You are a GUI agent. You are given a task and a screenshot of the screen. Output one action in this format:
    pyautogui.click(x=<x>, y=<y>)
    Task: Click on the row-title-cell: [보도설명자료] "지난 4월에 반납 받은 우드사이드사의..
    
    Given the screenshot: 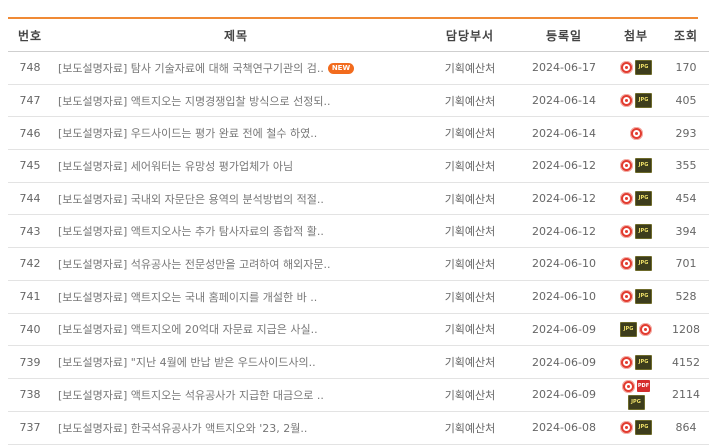 What is the action you would take?
    pyautogui.click(x=236, y=362)
    